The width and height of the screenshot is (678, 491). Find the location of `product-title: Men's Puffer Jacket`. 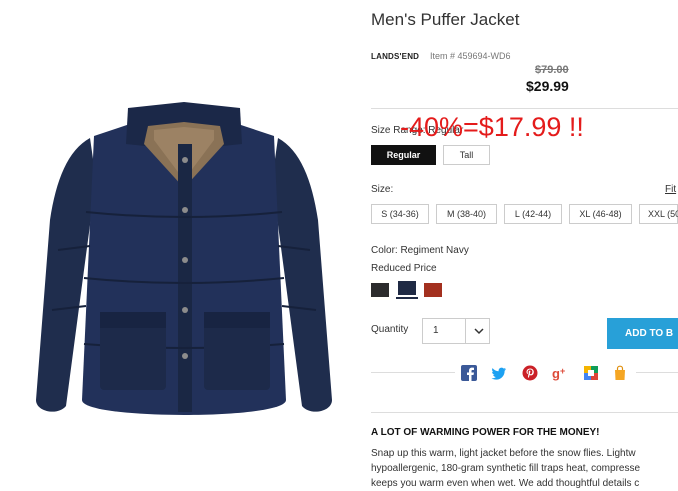

product-title: Men's Puffer Jacket is located at coordinates (445, 19).